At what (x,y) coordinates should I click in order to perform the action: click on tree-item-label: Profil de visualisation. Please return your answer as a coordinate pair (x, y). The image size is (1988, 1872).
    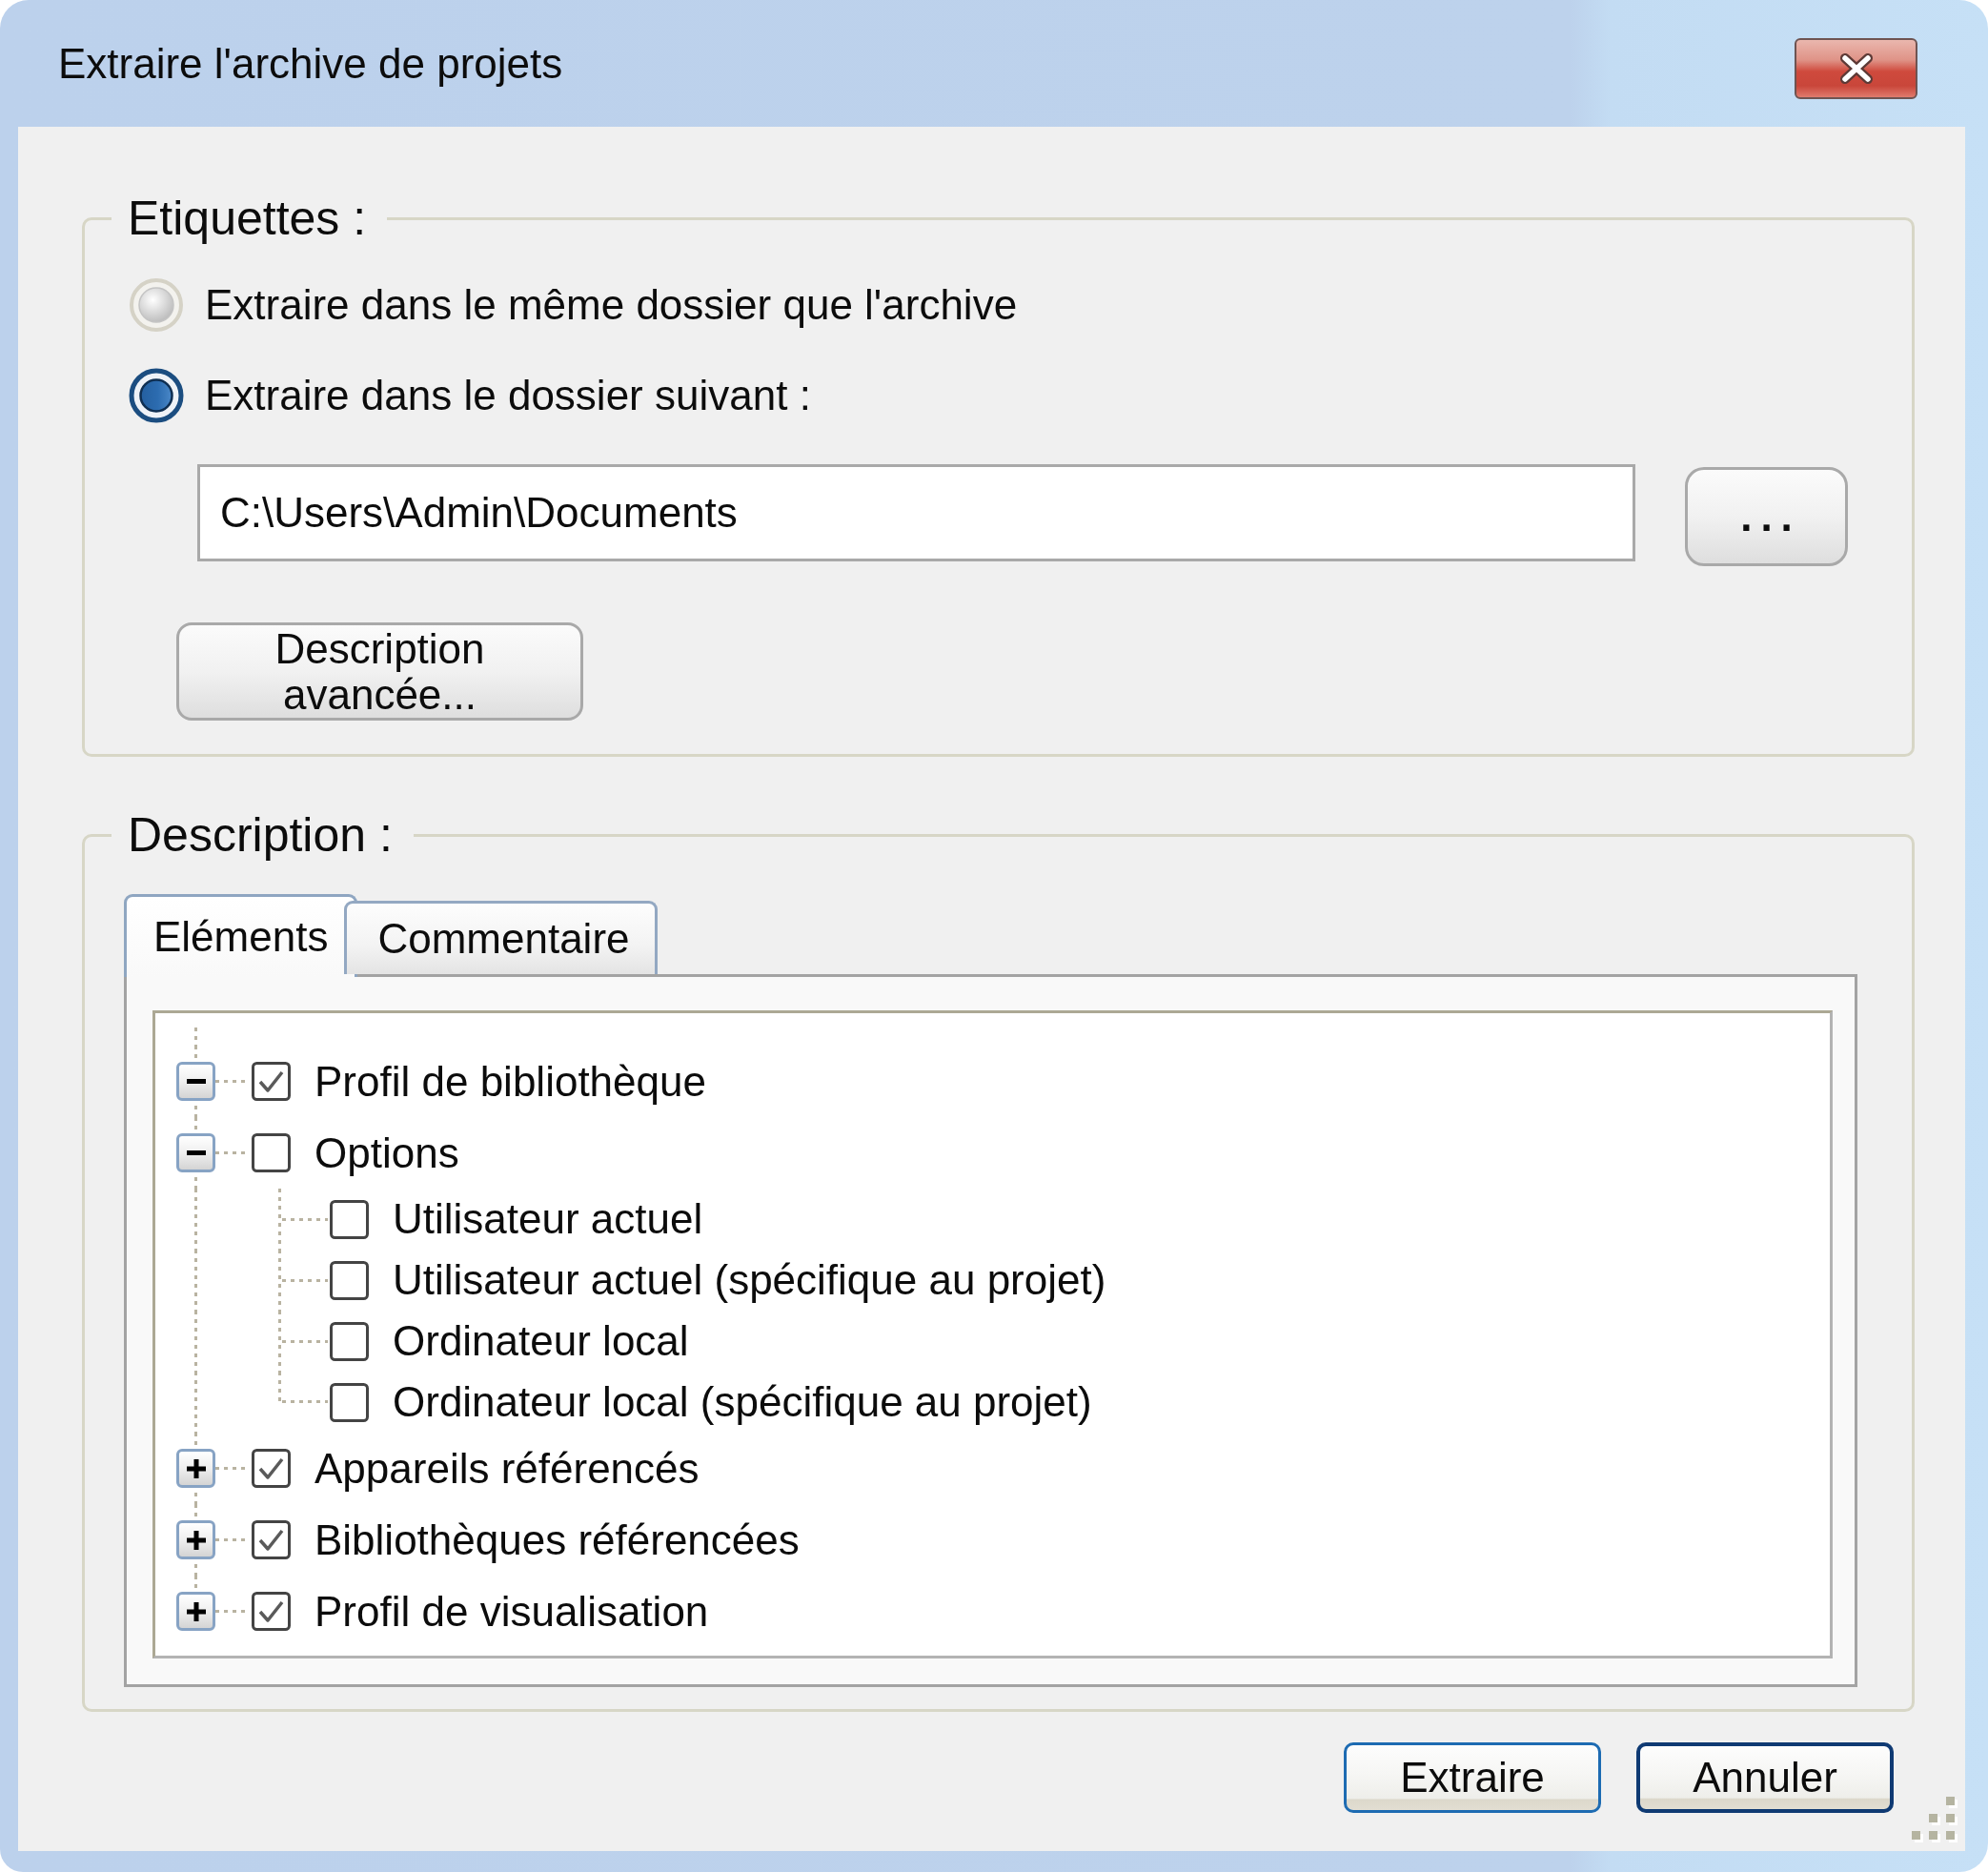
    Looking at the image, I should click on (511, 1612).